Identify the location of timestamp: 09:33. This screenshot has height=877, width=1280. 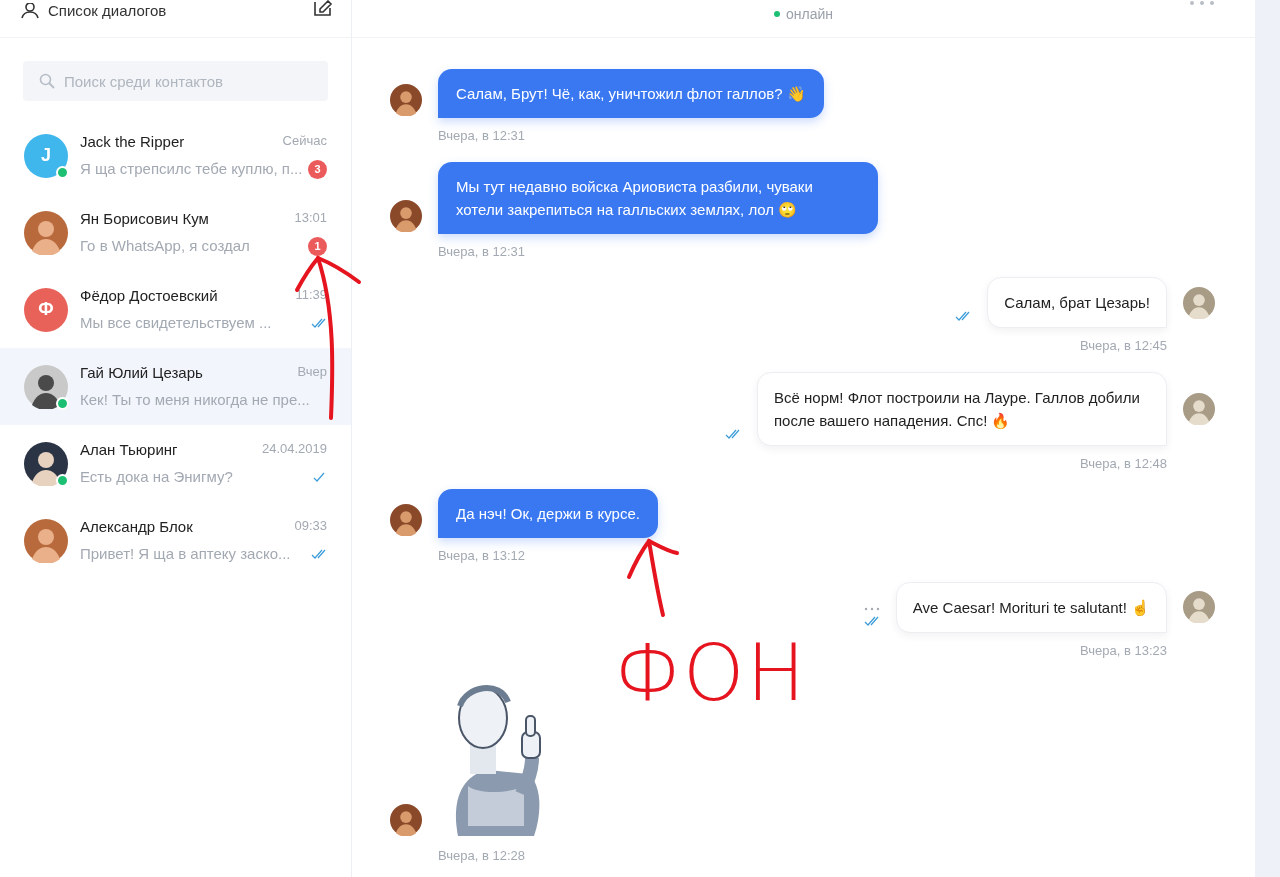
(310, 525).